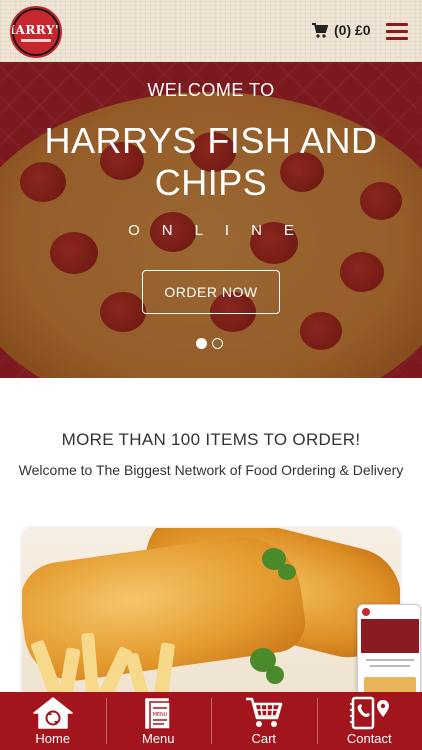 The height and width of the screenshot is (750, 422). Describe the element at coordinates (158, 738) in the screenshot. I see `nav-menu-label: Menu` at that location.